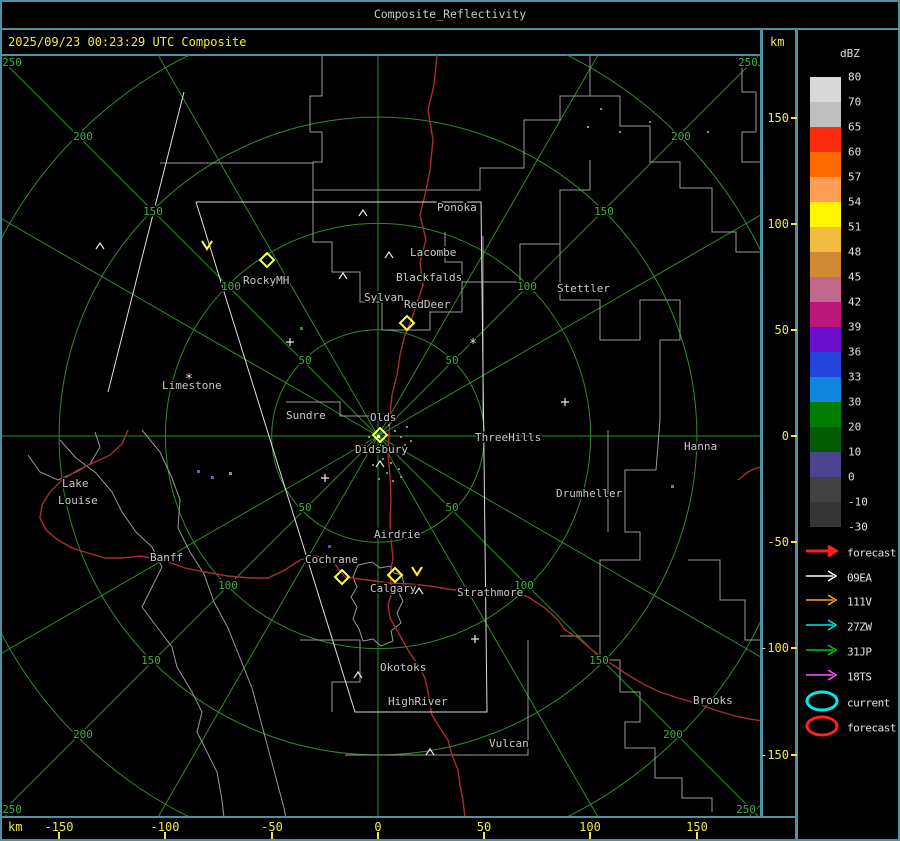 This screenshot has height=841, width=900. Describe the element at coordinates (427, 304) in the screenshot. I see `city-label: RedDeer` at that location.